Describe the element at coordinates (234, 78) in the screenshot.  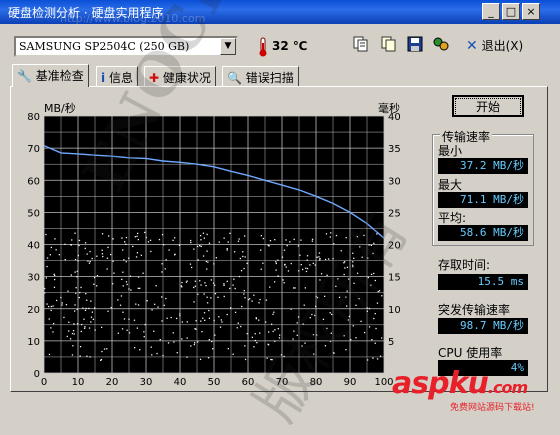
I see `magnifier-icon: 🔍` at that location.